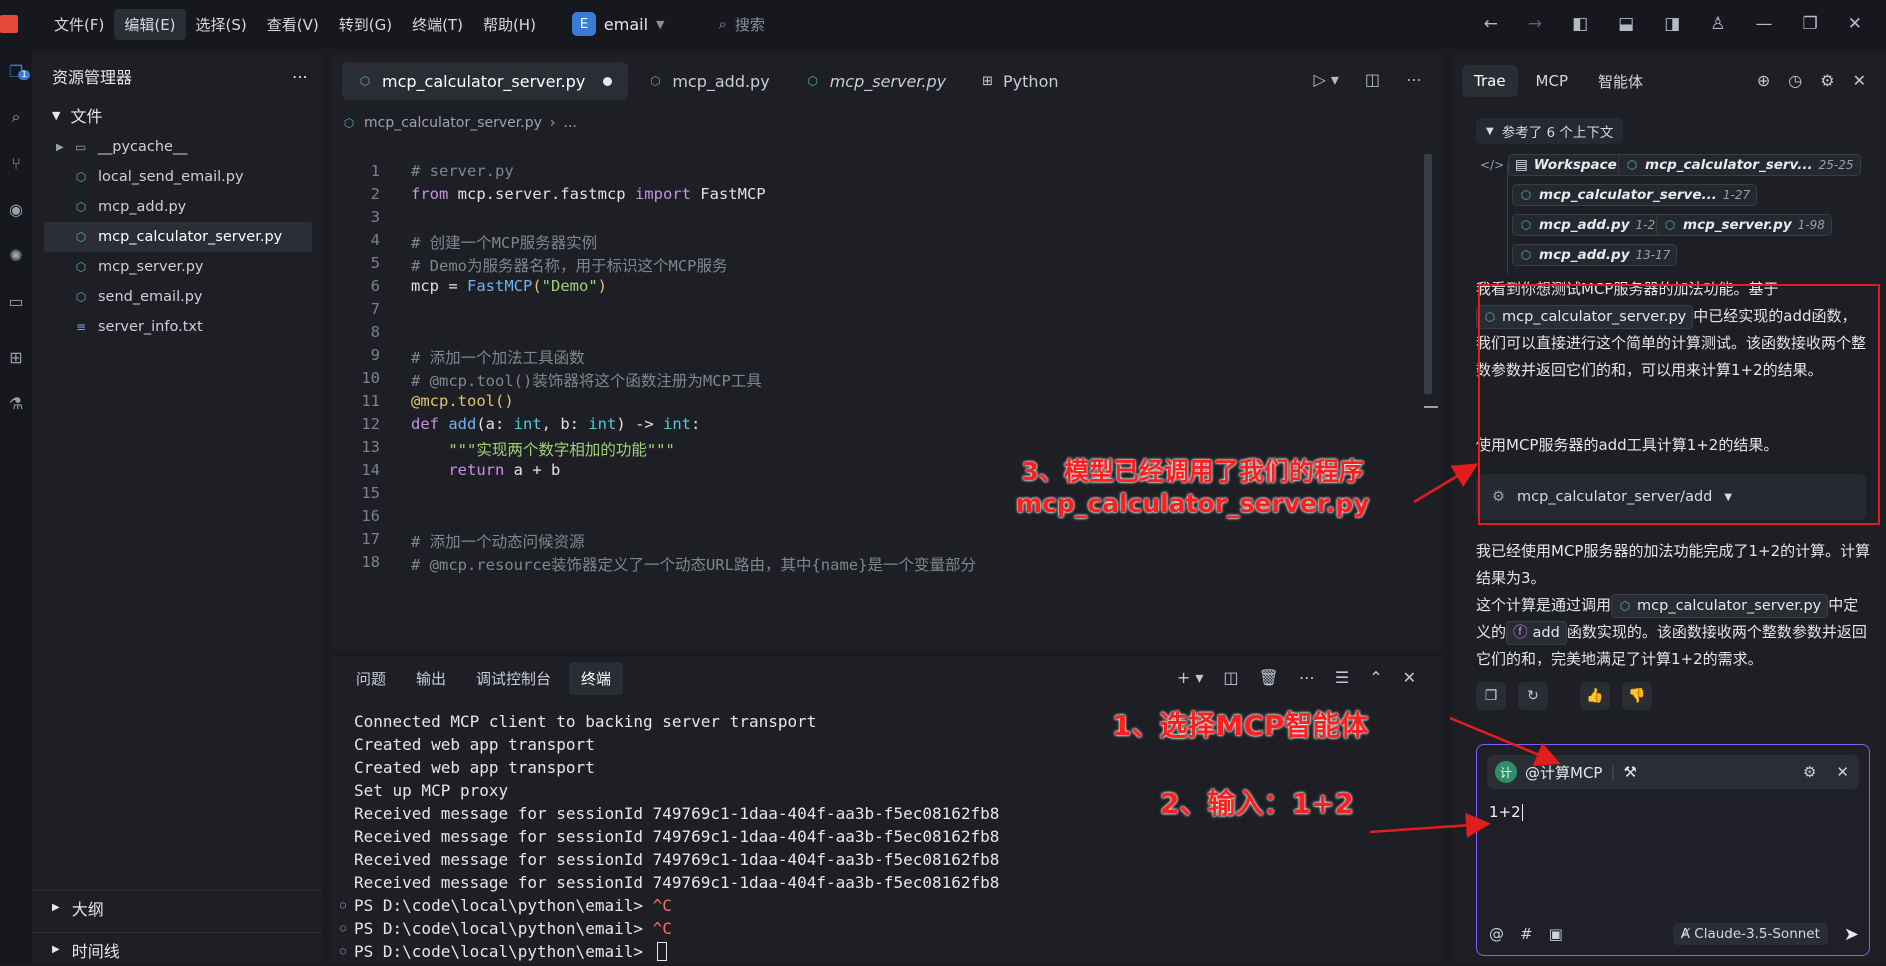 This screenshot has height=966, width=1886. I want to click on tree-item-file-selected: ⬡ mcp_calculator_server.py, so click(178, 237).